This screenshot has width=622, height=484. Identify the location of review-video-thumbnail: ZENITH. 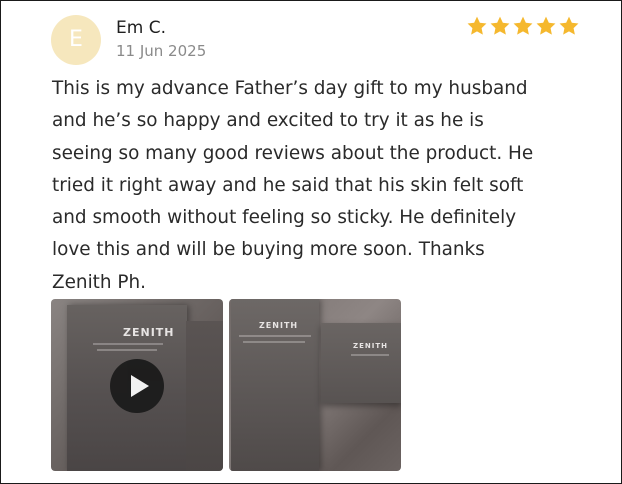
(137, 385).